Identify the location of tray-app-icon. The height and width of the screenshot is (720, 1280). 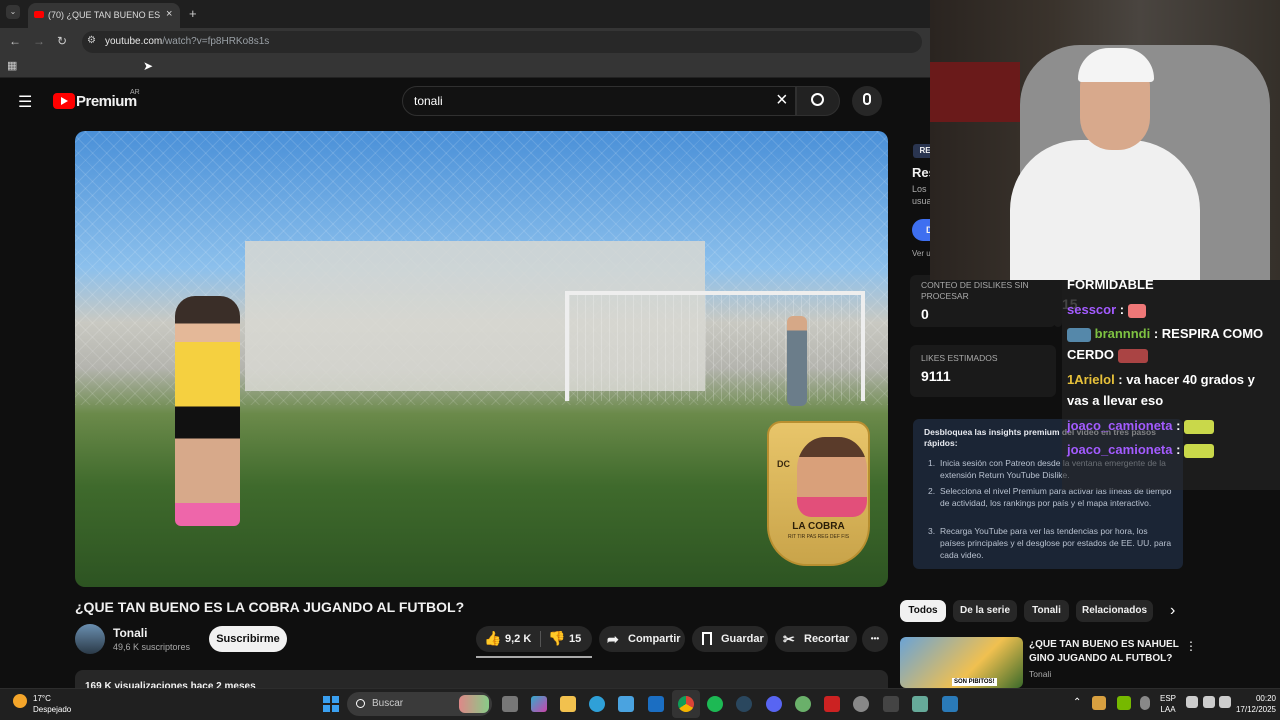
(1099, 703).